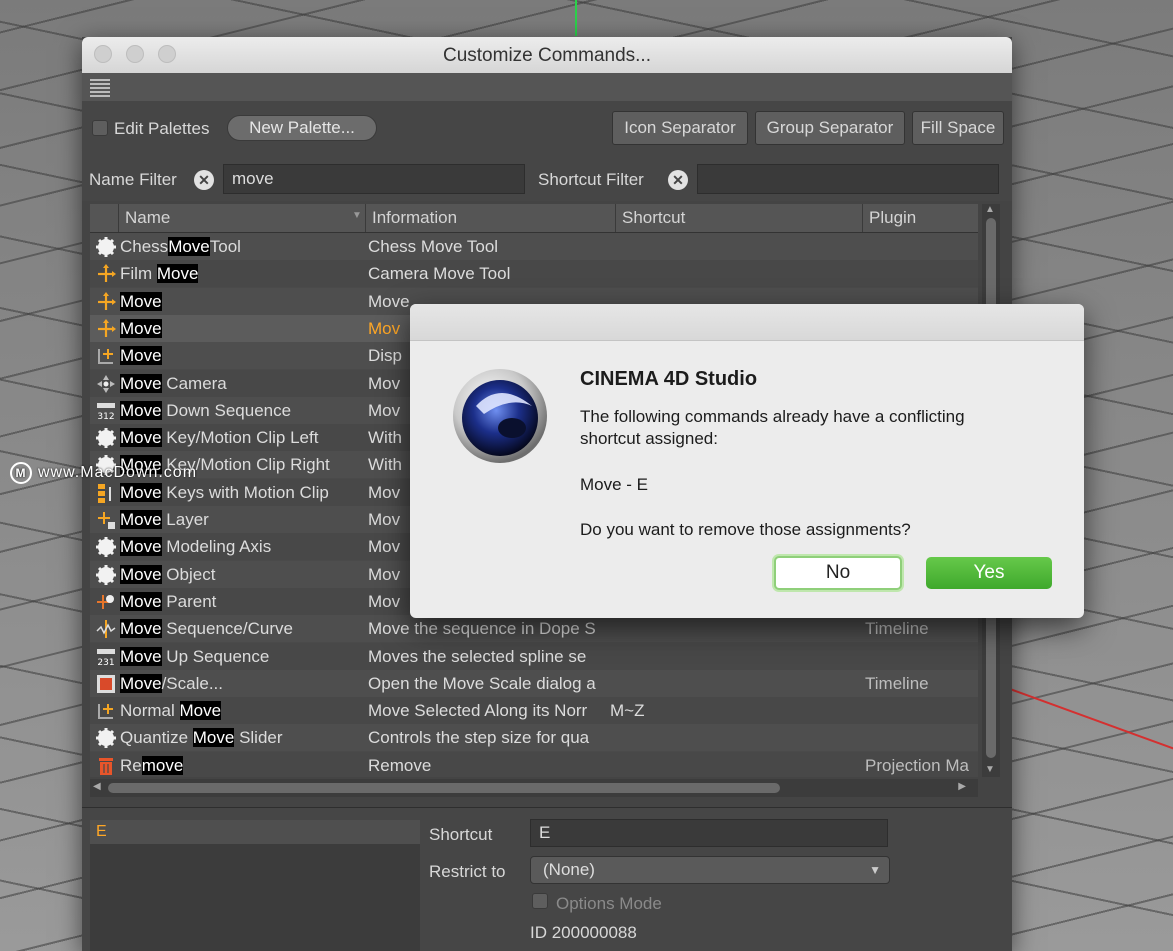 This screenshot has height=951, width=1173. What do you see at coordinates (534, 764) in the screenshot?
I see `table-row: Remove Remove Projection Ma` at bounding box center [534, 764].